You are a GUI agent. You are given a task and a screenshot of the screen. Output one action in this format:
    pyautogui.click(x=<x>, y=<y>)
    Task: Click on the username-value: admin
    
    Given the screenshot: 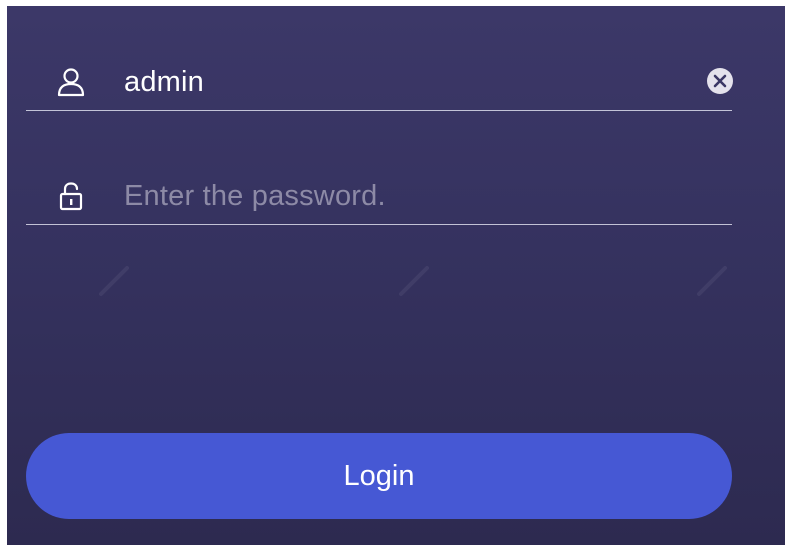 What is the action you would take?
    pyautogui.click(x=164, y=82)
    